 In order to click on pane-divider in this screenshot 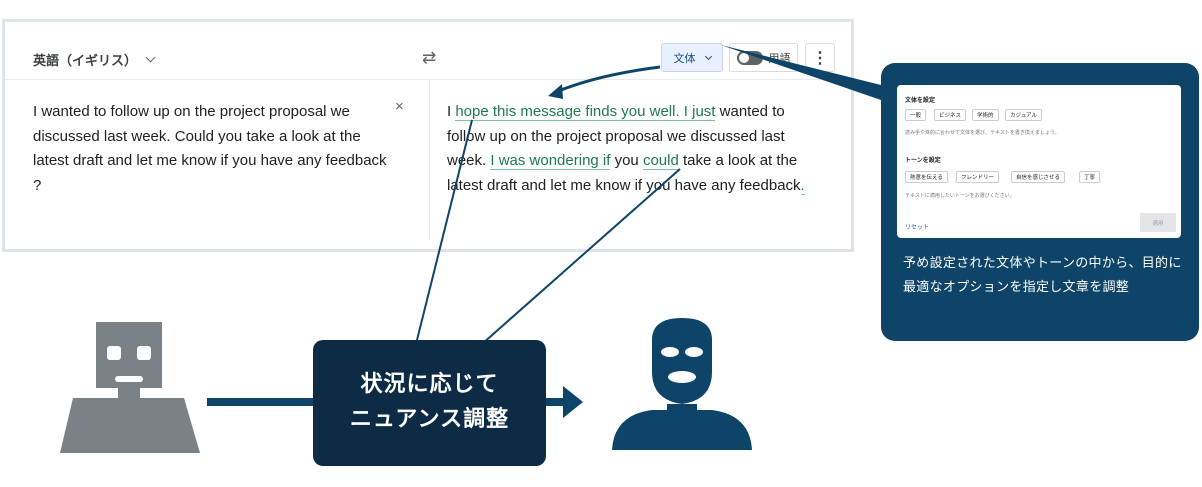, I will do `click(429, 160)`.